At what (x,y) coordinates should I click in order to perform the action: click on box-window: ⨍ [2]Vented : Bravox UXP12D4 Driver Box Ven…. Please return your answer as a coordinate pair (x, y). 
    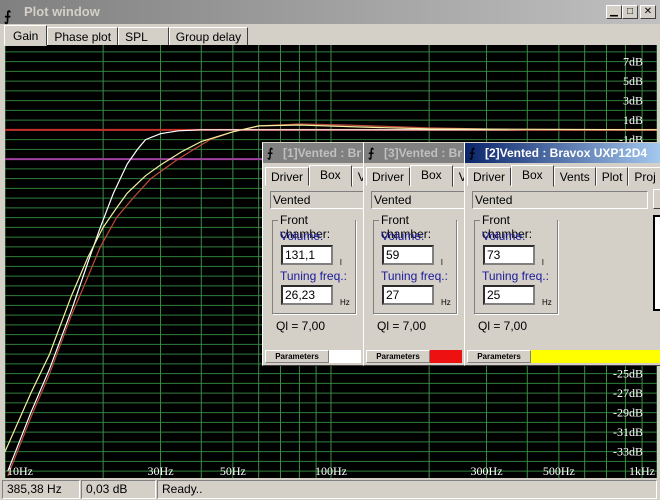
    Looking at the image, I should click on (562, 254).